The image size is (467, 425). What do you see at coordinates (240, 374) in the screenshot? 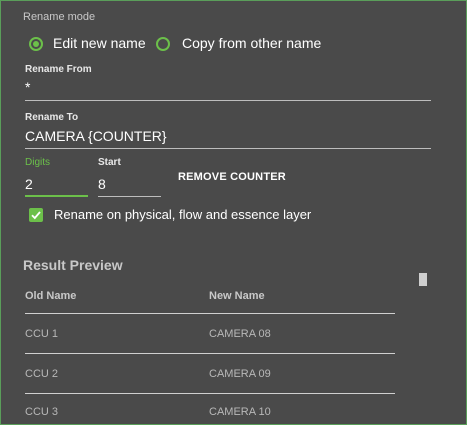
I see `new-name-cell: CAMERA 09` at bounding box center [240, 374].